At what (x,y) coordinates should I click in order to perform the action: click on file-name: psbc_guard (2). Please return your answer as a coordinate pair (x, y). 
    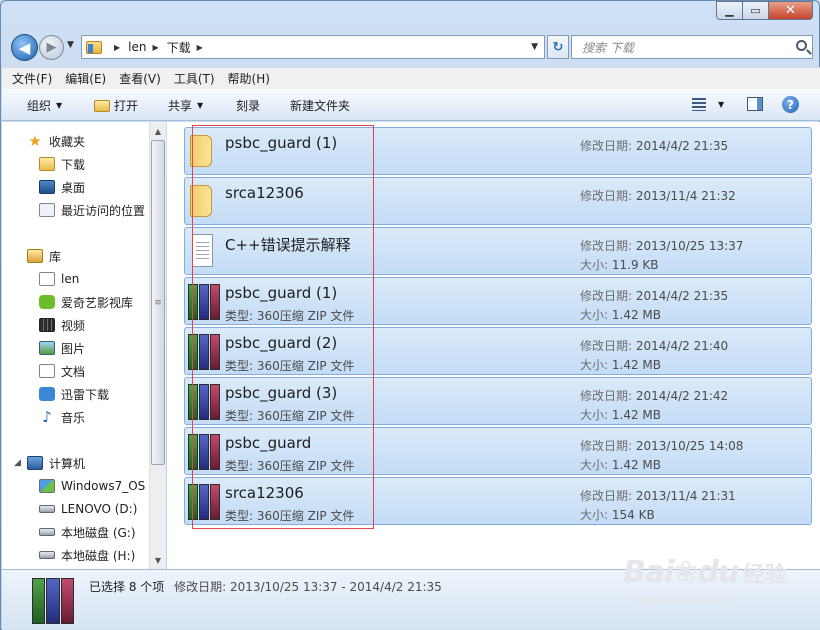
    Looking at the image, I should click on (281, 343).